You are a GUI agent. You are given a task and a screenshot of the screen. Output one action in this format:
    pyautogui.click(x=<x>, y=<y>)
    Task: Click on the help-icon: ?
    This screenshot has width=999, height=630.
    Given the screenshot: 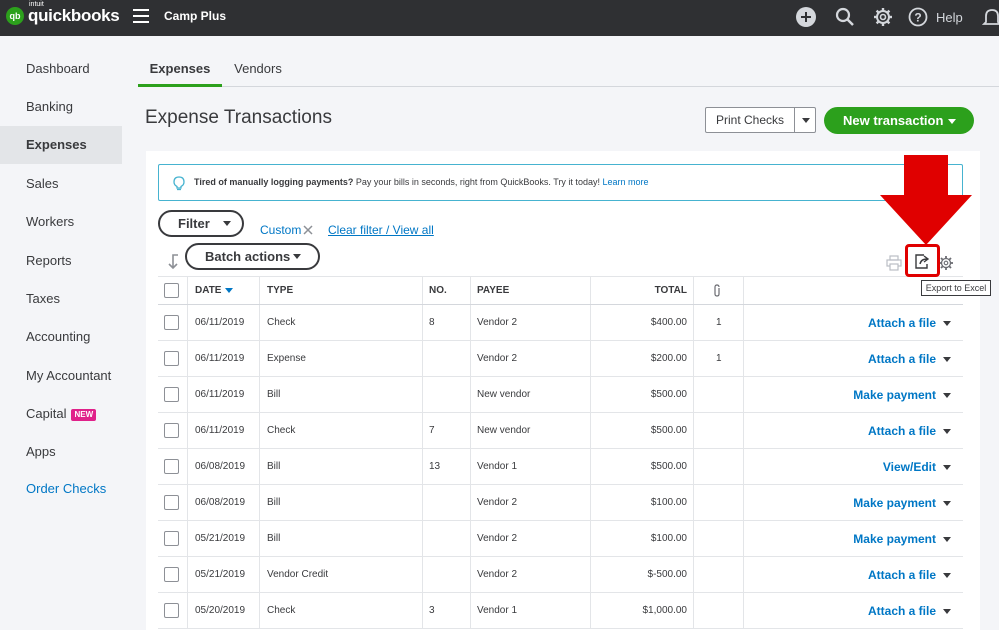 What is the action you would take?
    pyautogui.click(x=918, y=17)
    